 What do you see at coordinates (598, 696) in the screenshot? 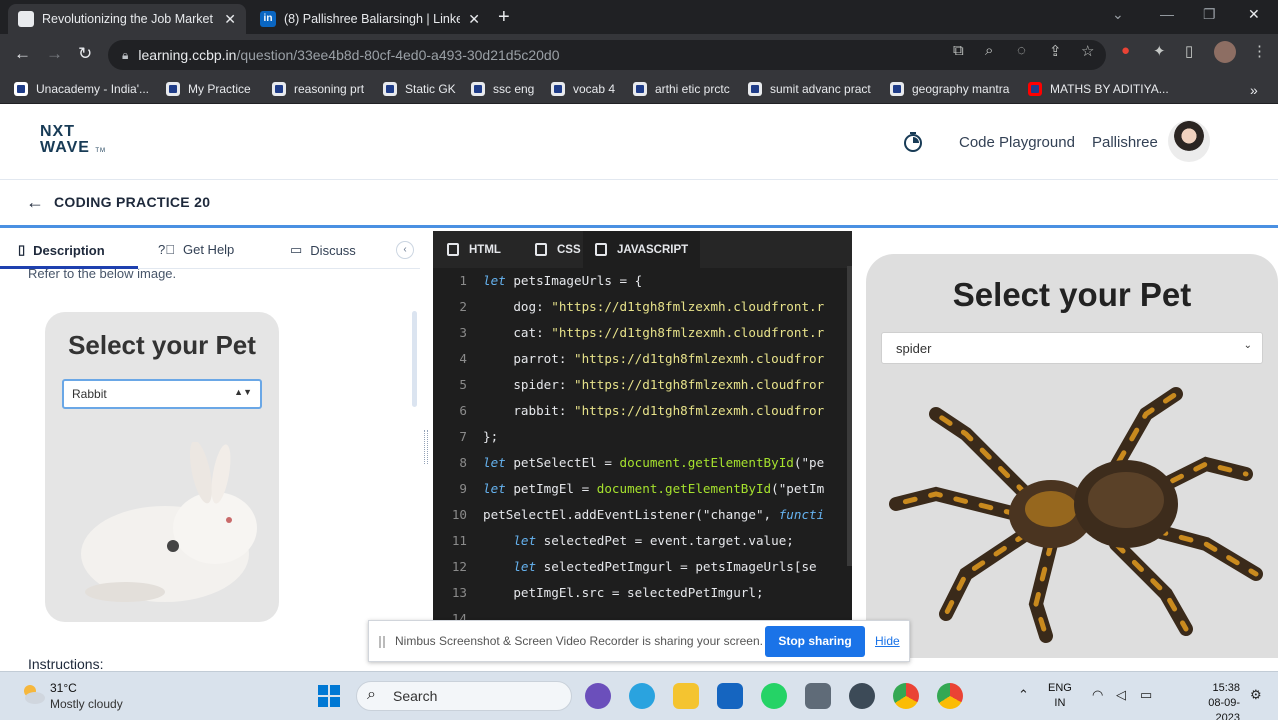
I see `teams-icon` at bounding box center [598, 696].